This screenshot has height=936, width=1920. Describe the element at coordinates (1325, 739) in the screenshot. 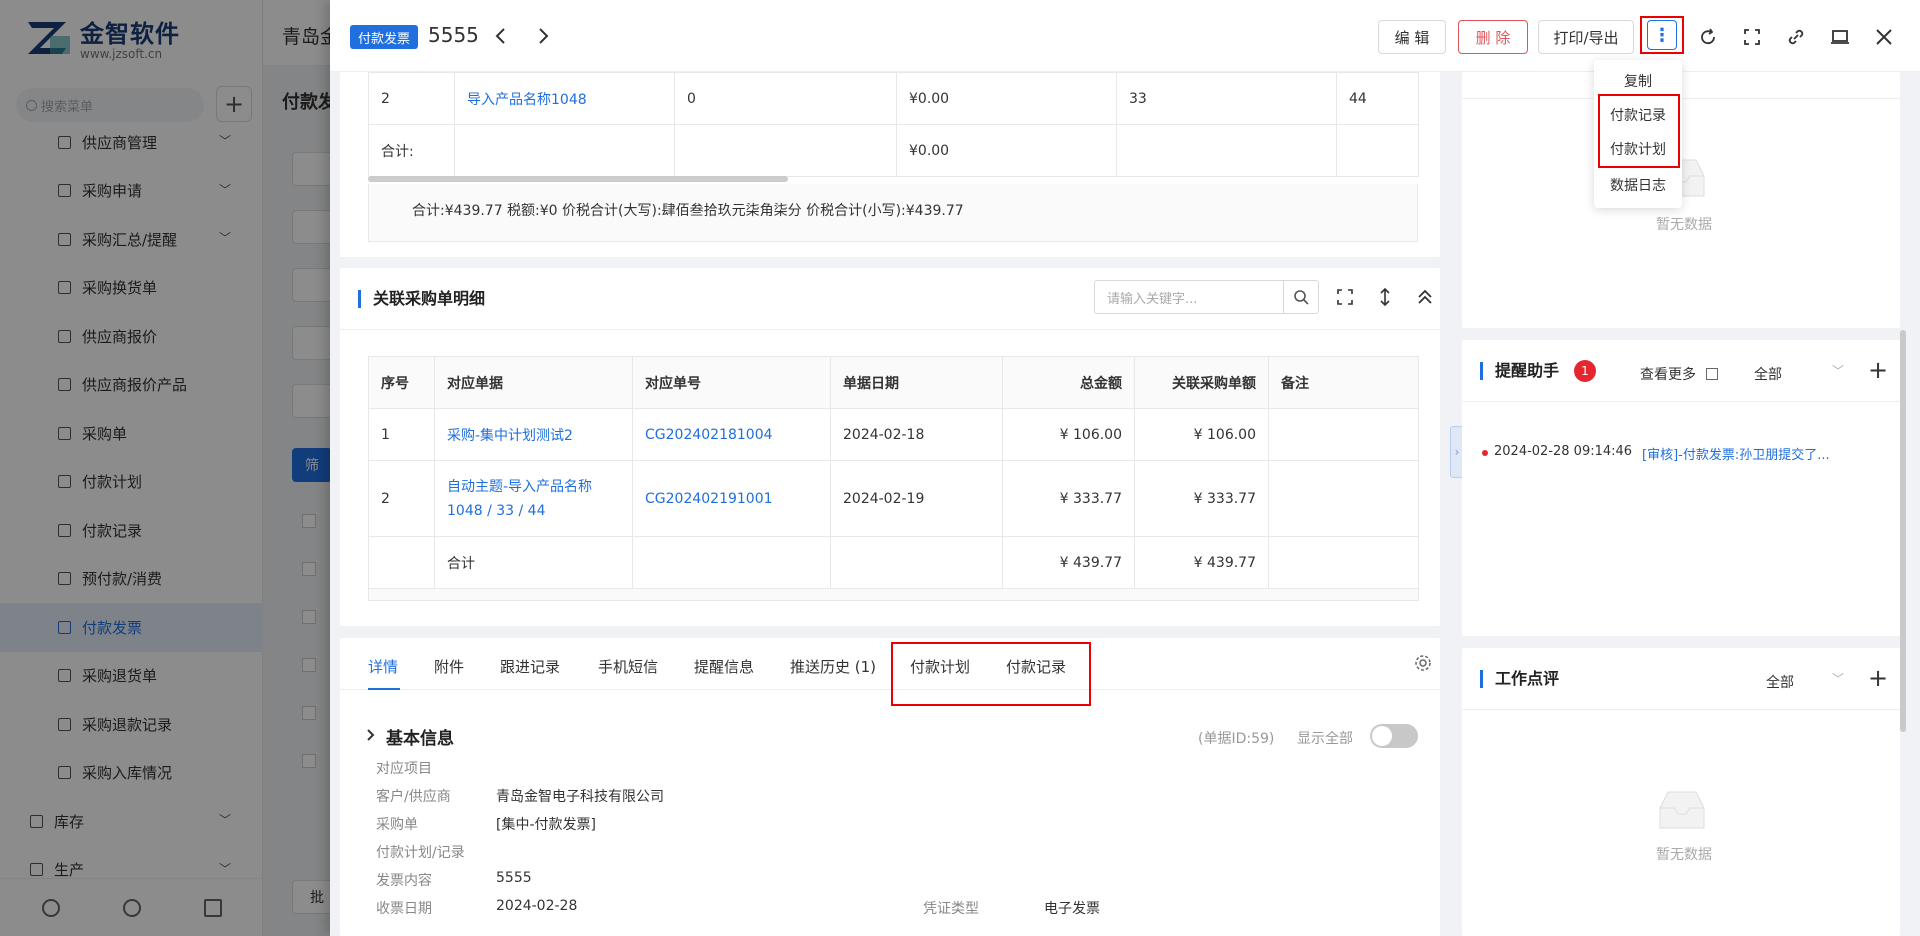

I see `show-all-label: 显示全部` at that location.